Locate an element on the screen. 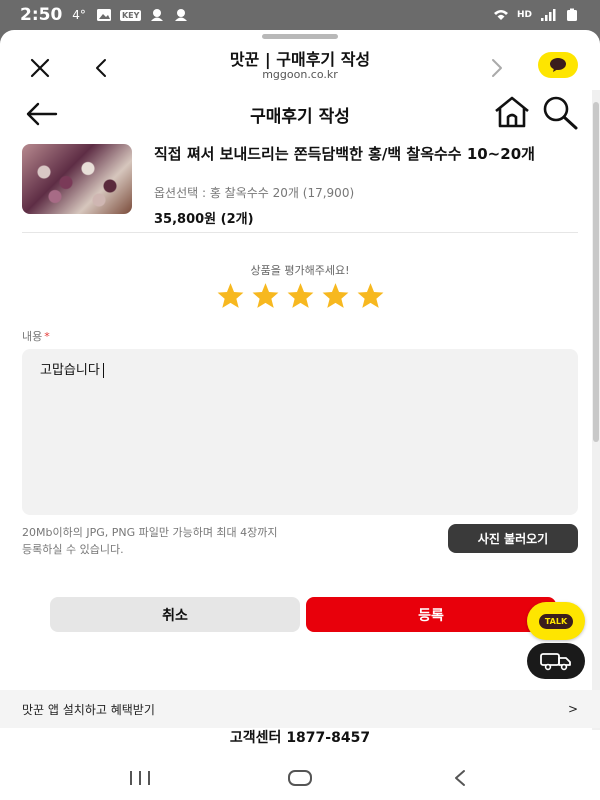 The image size is (600, 800). page-header: 구매후기 작성 is located at coordinates (296, 114).